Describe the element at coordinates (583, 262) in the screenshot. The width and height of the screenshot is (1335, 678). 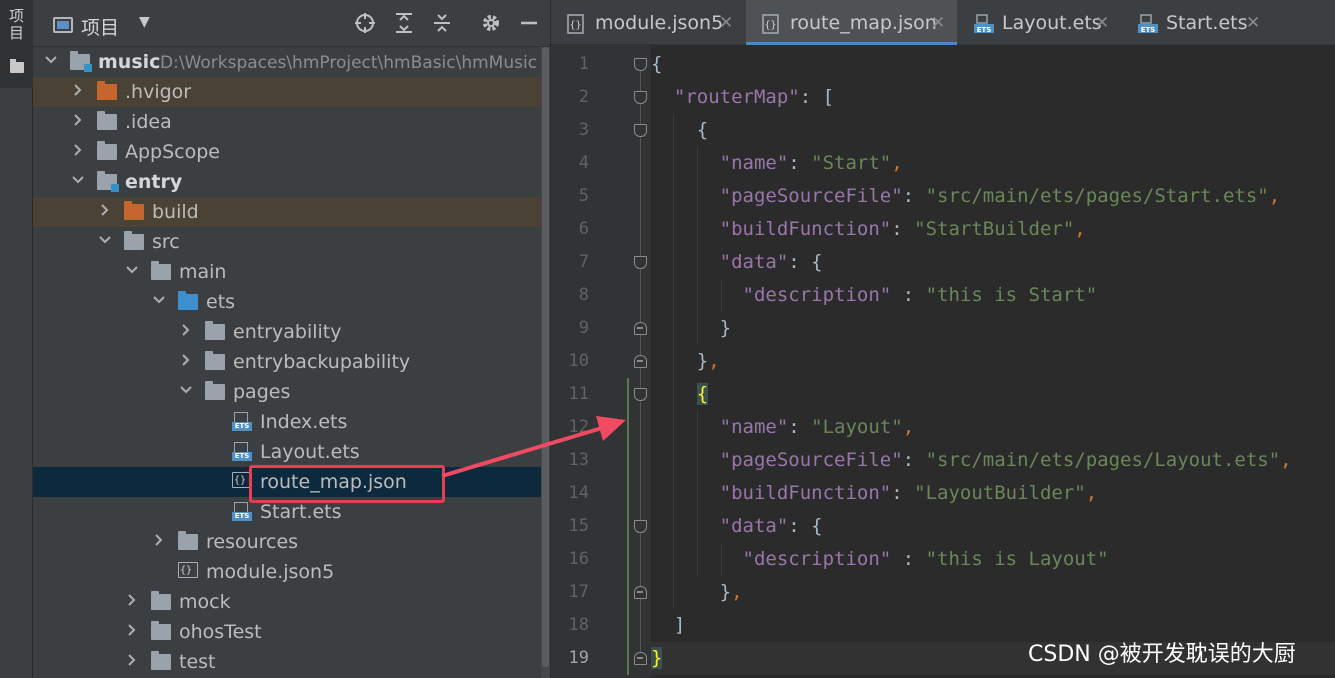
I see `line-number: 7` at that location.